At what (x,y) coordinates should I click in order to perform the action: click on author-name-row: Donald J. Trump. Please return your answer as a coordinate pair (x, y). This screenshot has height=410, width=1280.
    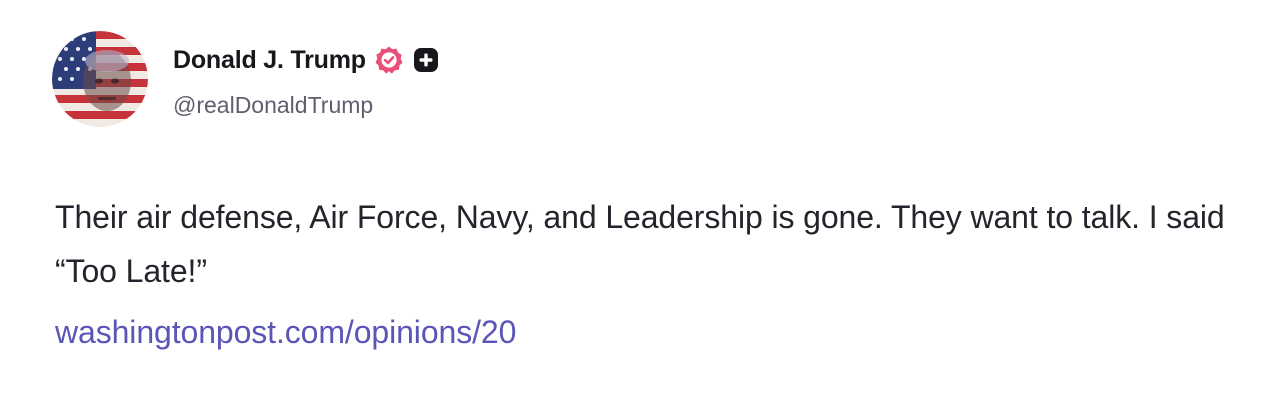
    Looking at the image, I should click on (306, 60).